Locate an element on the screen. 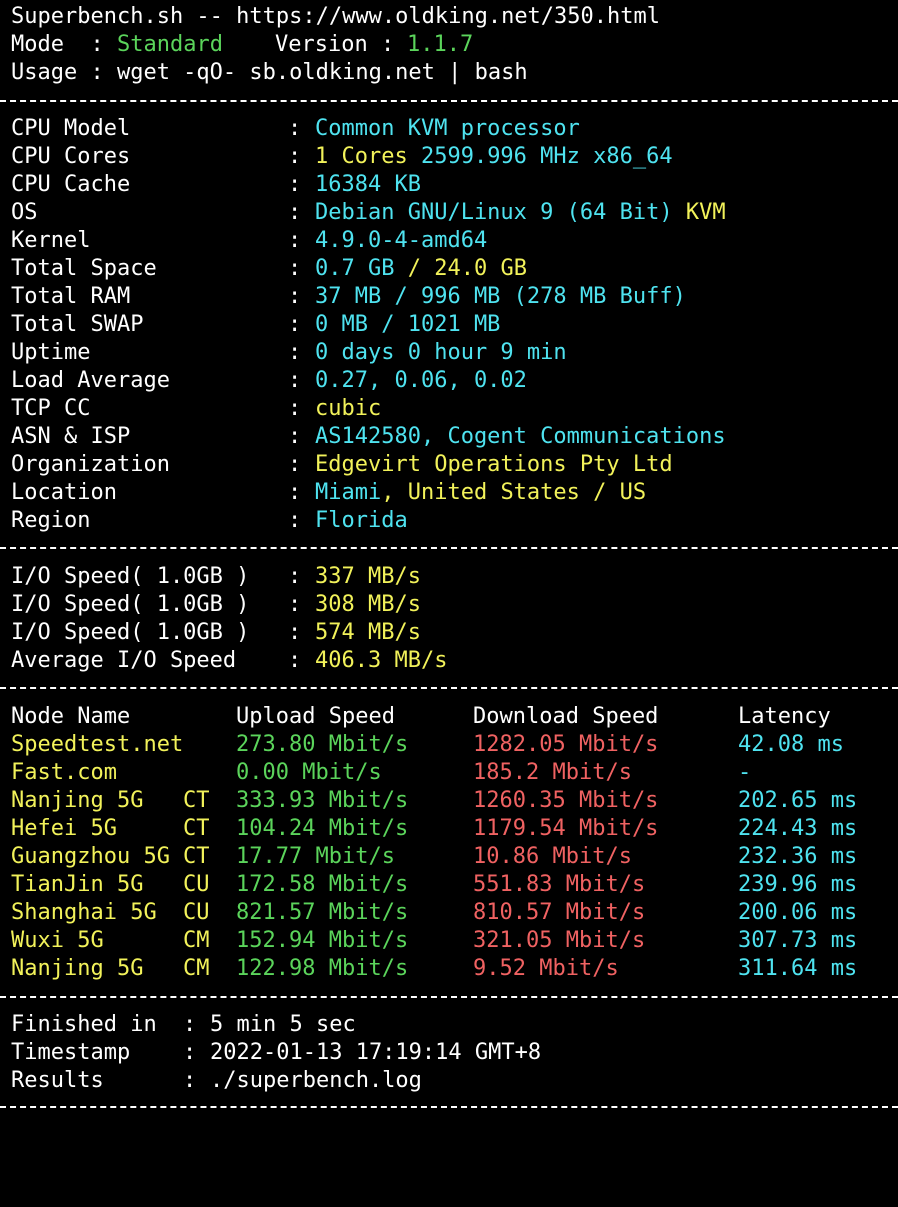 The image size is (898, 1207). latency: 232.36 ms is located at coordinates (798, 856).